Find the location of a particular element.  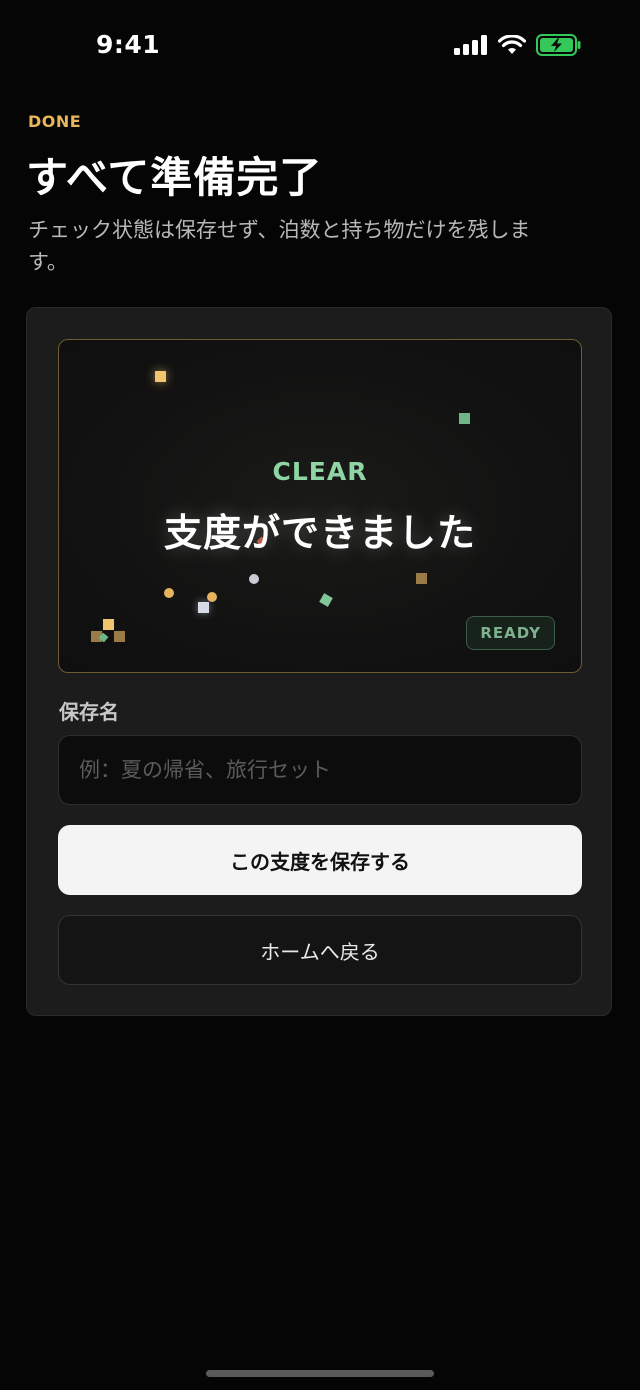

page-subtitle: チェック状態は保存せず、泊数と持ち物だけを残します。 is located at coordinates (279, 246).